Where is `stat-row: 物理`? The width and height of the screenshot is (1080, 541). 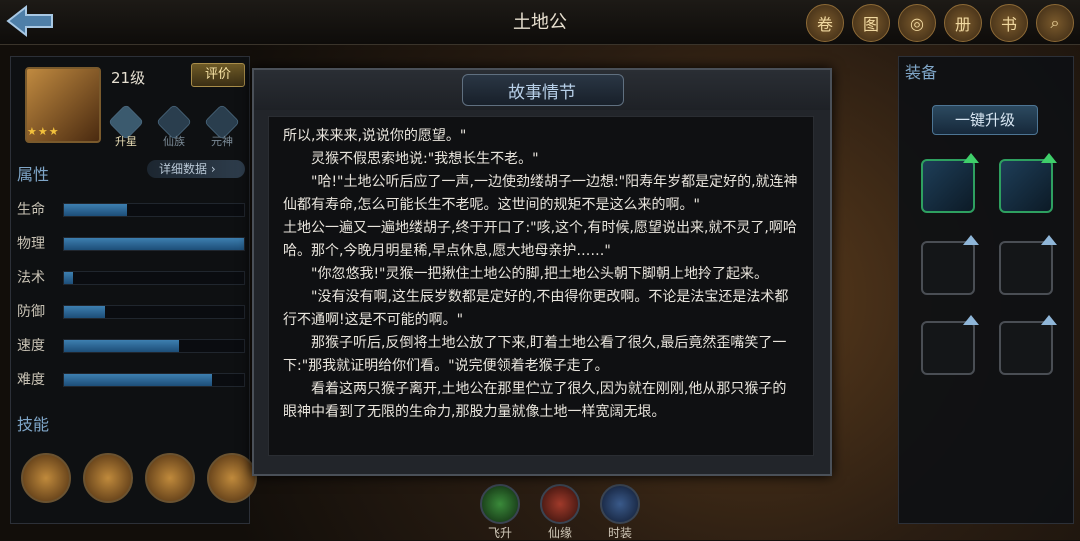
stat-row: 物理 is located at coordinates (131, 243).